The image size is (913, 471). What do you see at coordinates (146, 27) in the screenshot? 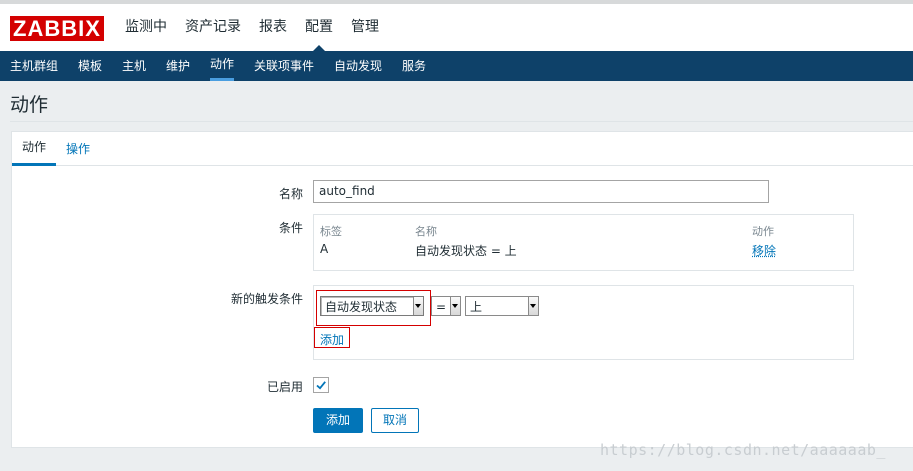
I see `menu-monitoring: 监测中` at bounding box center [146, 27].